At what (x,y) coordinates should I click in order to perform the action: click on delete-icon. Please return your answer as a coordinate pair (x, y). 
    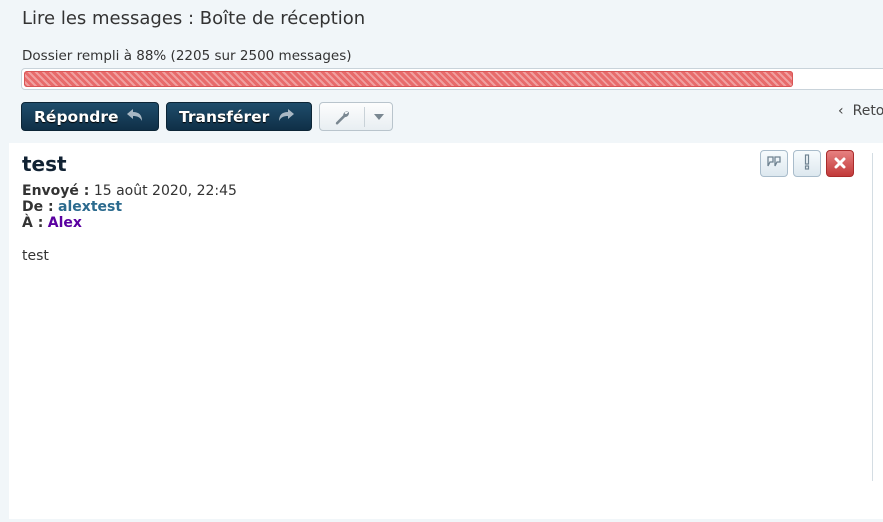
    Looking at the image, I should click on (840, 163).